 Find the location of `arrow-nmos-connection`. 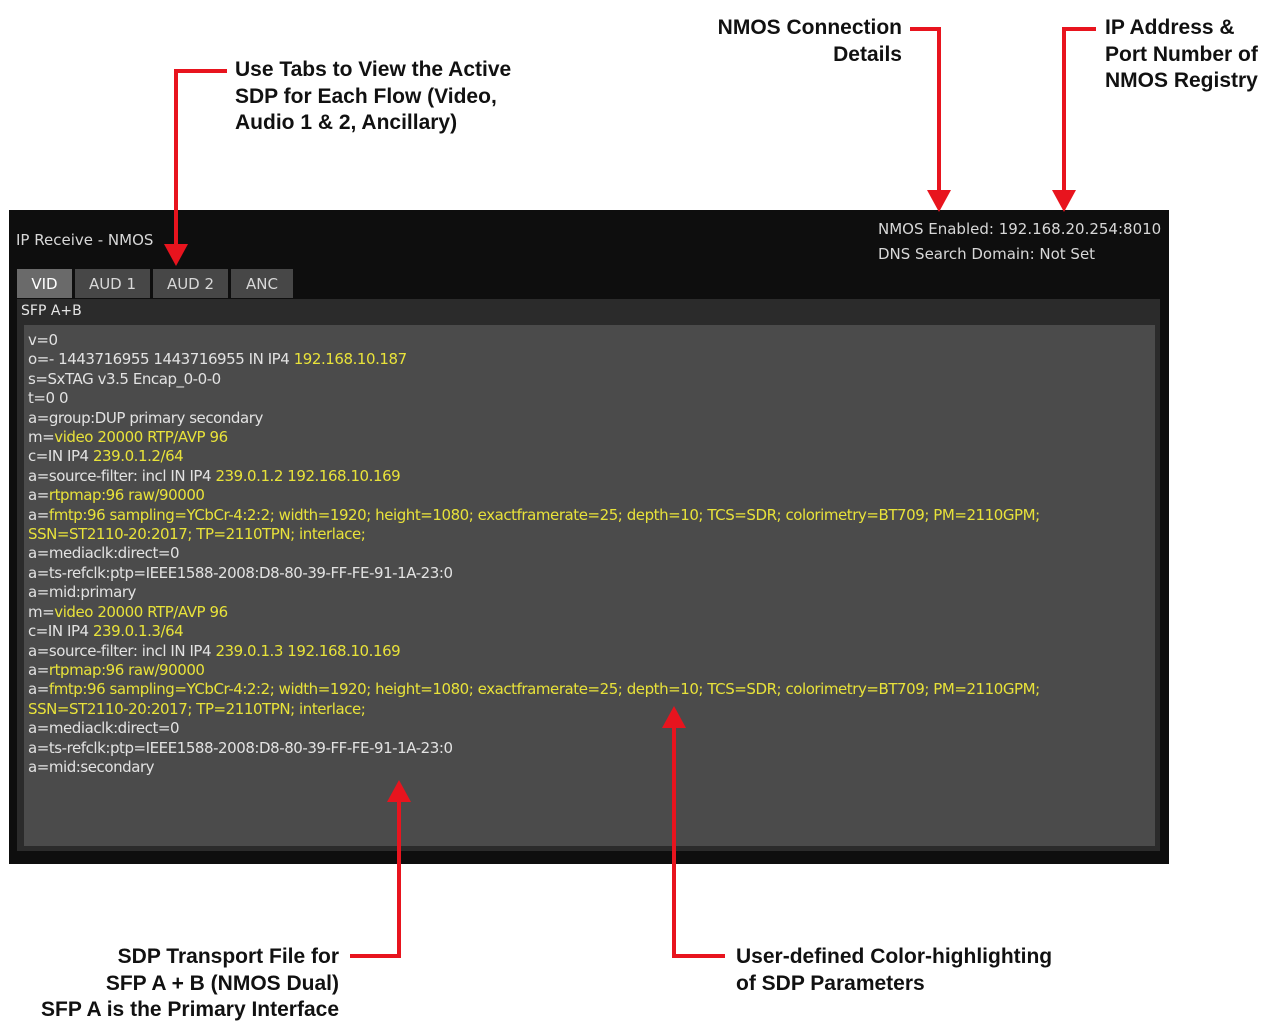

arrow-nmos-connection is located at coordinates (925, 110).